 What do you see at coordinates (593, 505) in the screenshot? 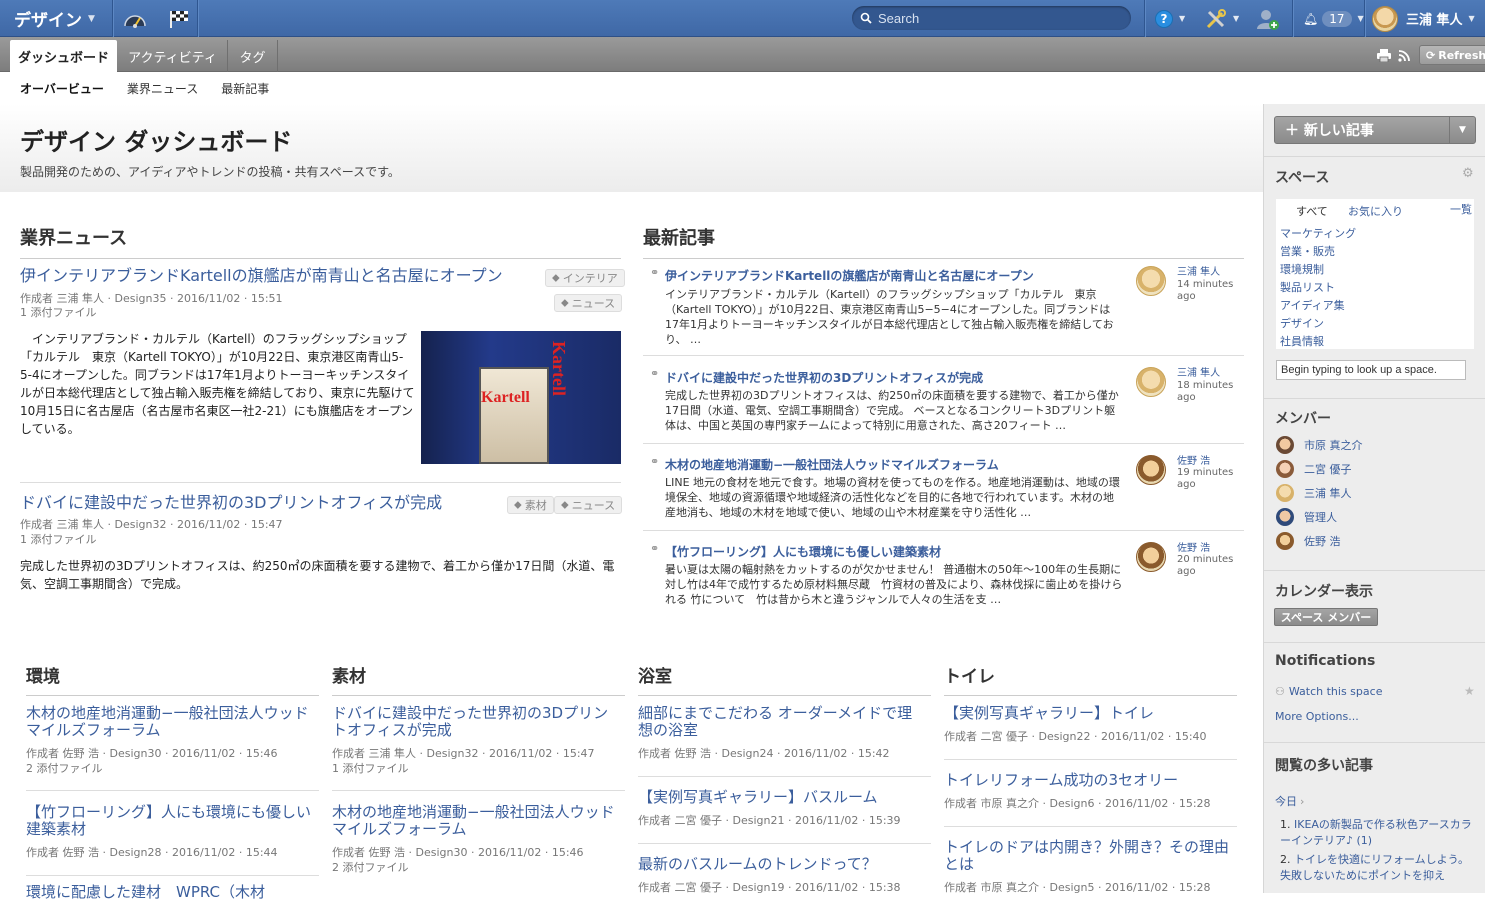
I see `tag-label: ニュース` at bounding box center [593, 505].